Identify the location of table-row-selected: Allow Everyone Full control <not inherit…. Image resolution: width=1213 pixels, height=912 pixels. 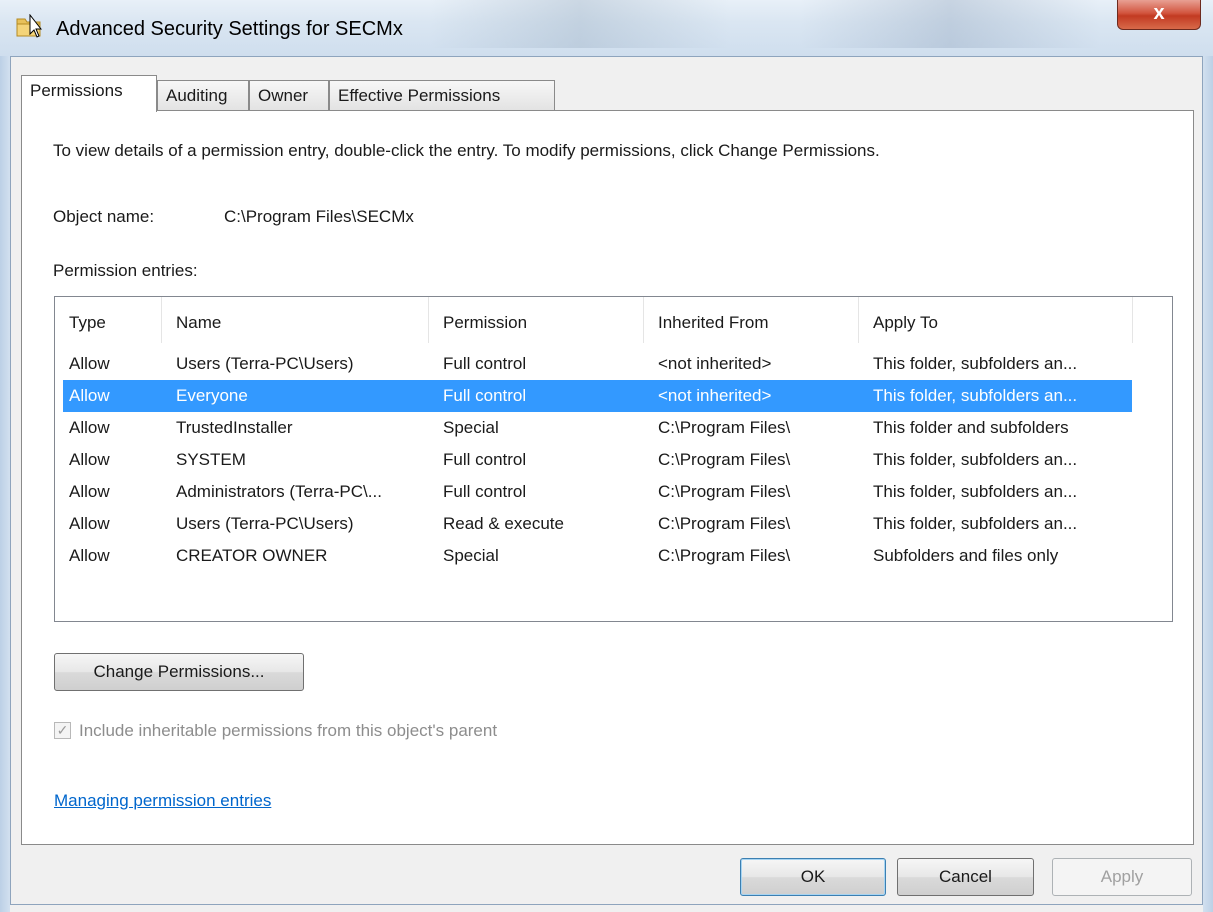
(613, 396).